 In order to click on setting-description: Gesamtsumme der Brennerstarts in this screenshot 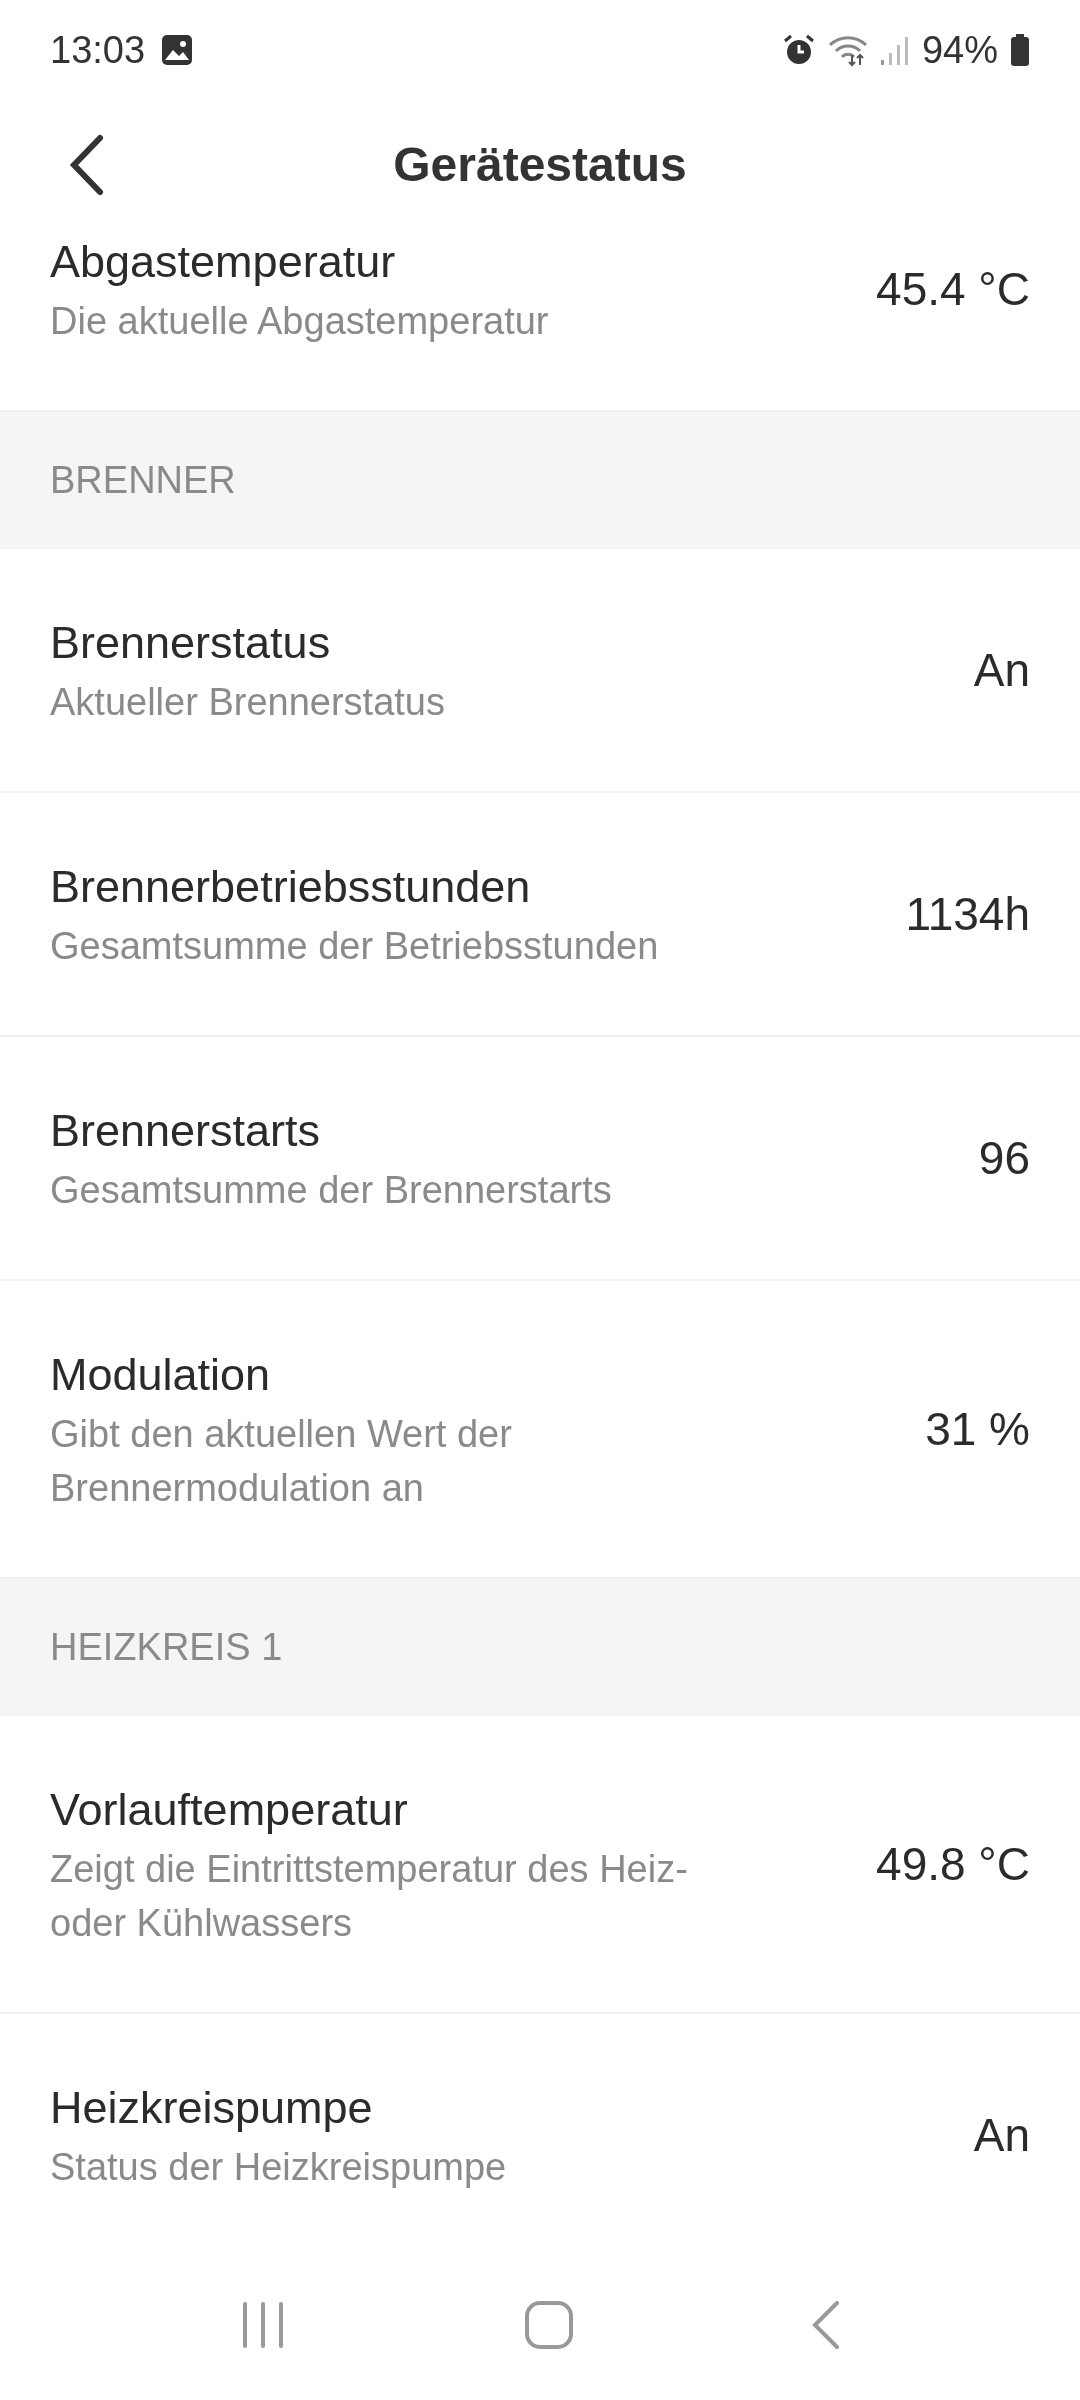, I will do `click(331, 1190)`.